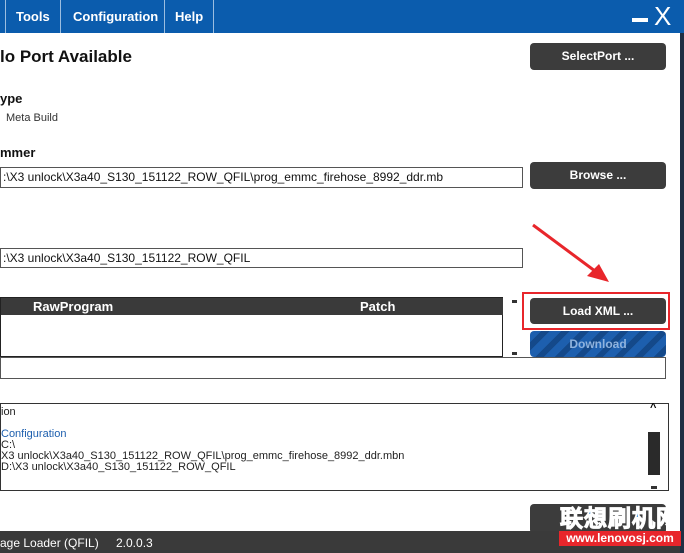 Image resolution: width=684 pixels, height=553 pixels. I want to click on log-line: ion, so click(8, 412).